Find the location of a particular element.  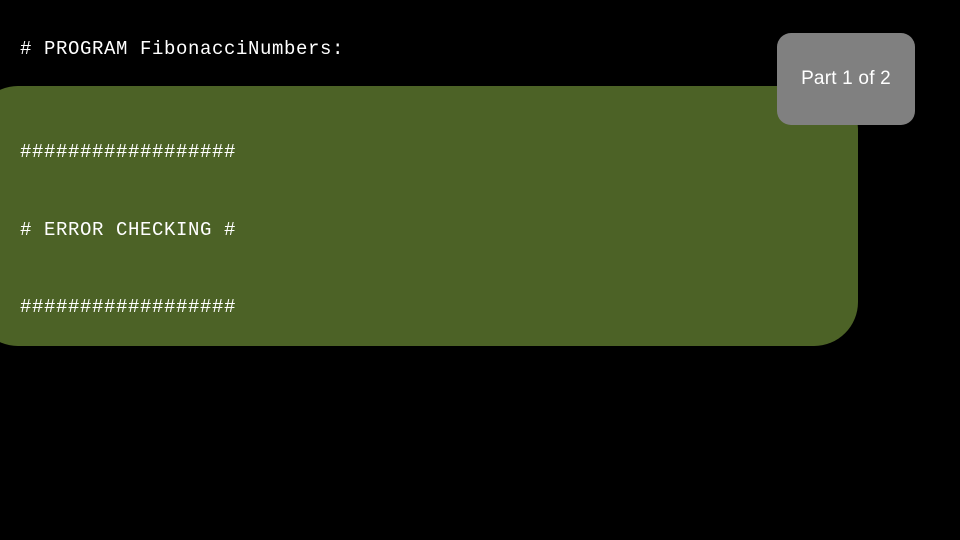

program-title-line: # PROGRAM FibonacciNumbers: is located at coordinates (182, 49).